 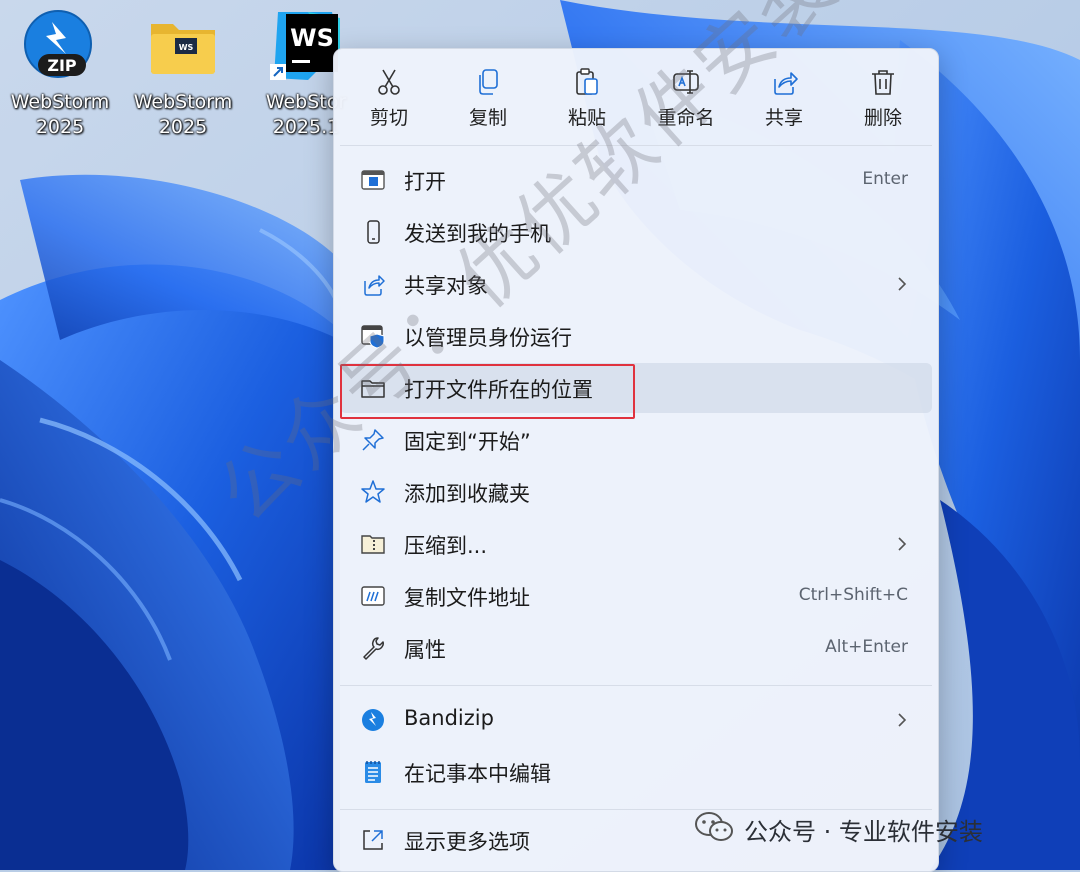 I want to click on open-window-icon, so click(x=373, y=180).